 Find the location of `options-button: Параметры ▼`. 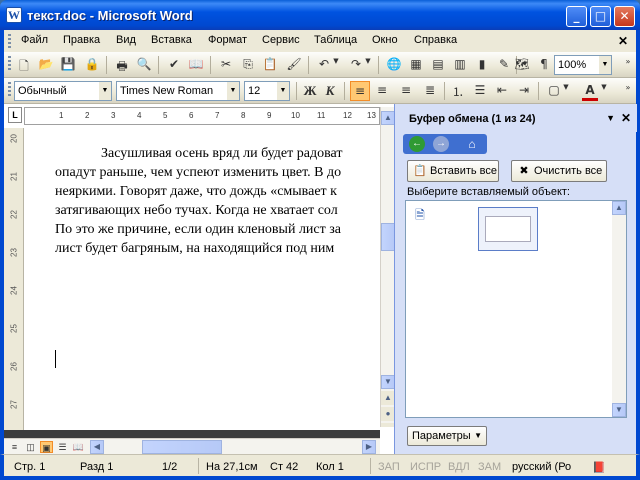

options-button: Параметры ▼ is located at coordinates (447, 436).